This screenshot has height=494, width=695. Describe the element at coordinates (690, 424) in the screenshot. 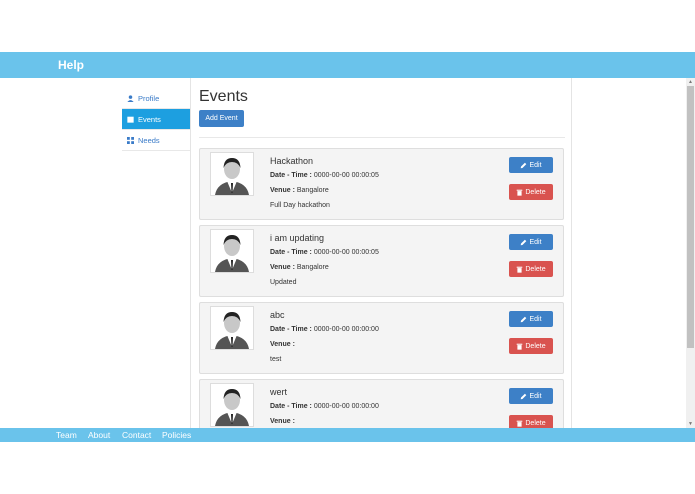

I see `scroll-down-arrow-icon: ▼` at that location.